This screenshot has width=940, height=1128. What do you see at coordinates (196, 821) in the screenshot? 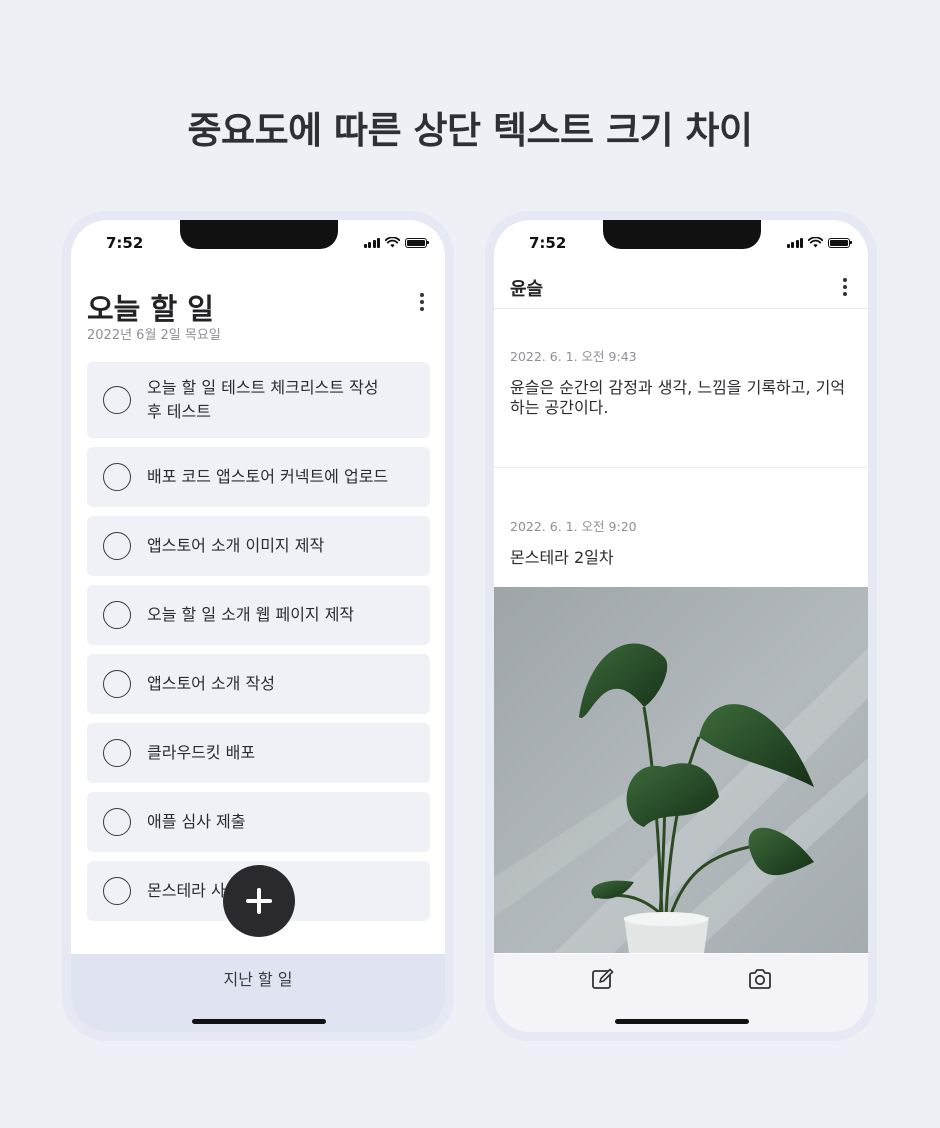
I see `task-label: 애플 심사 제출` at bounding box center [196, 821].